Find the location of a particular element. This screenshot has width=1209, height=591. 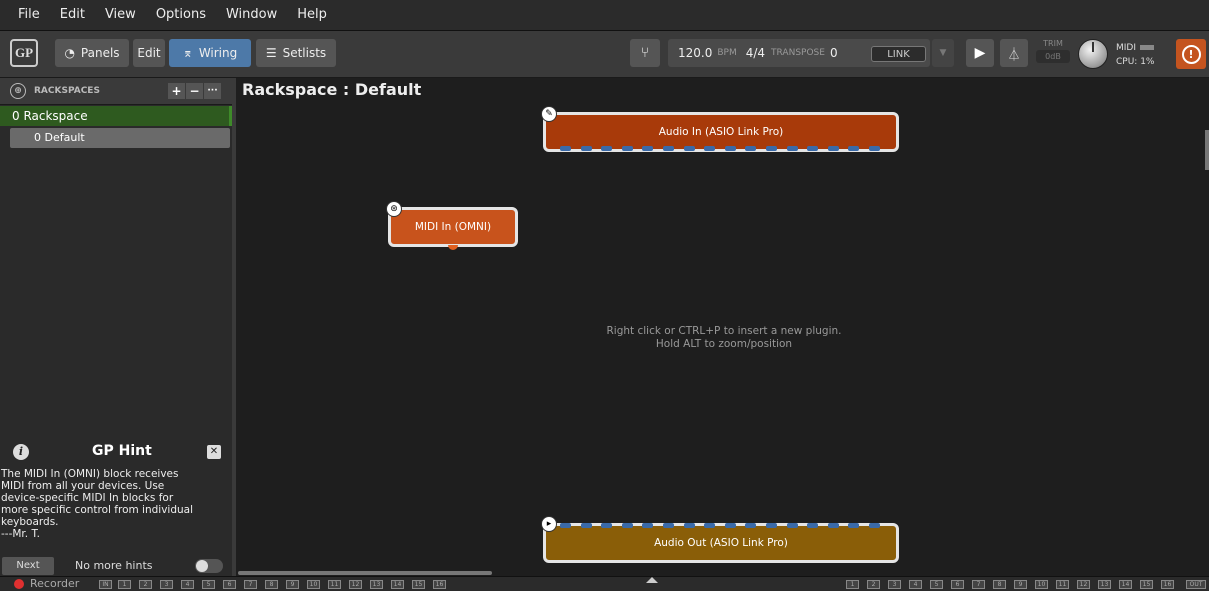

trim-label: TRIM is located at coordinates (1053, 43).